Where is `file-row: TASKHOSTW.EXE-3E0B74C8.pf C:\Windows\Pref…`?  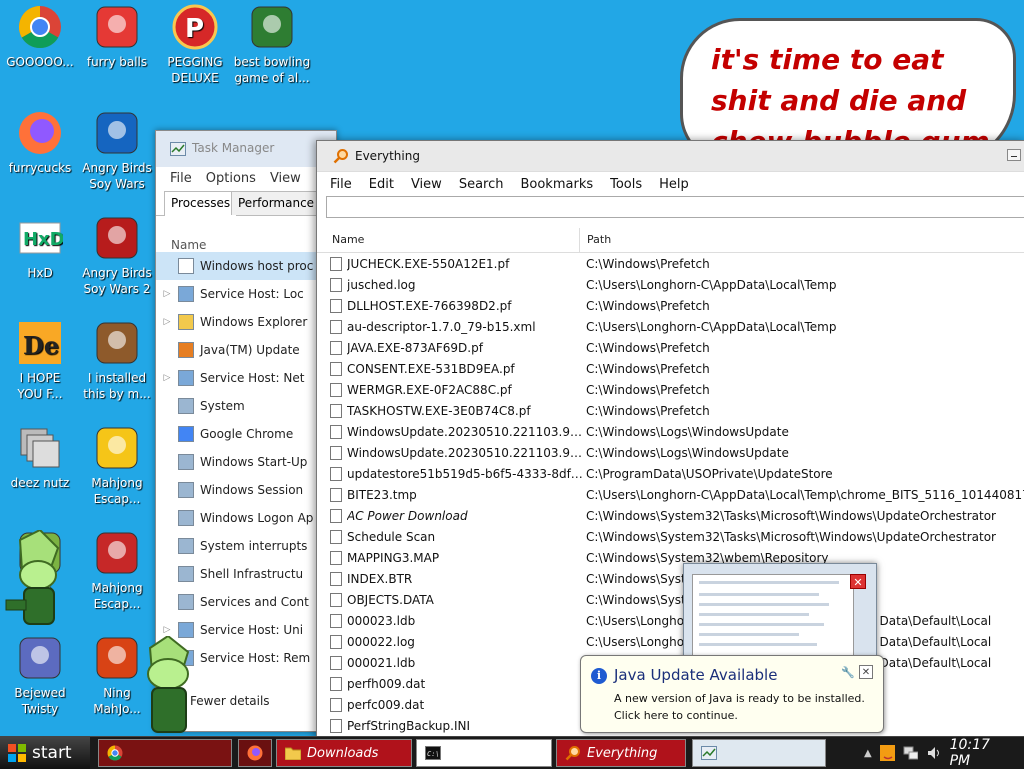
file-row: TASKHOSTW.EXE-3E0B74C8.pf C:\Windows\Pref… is located at coordinates (670, 410).